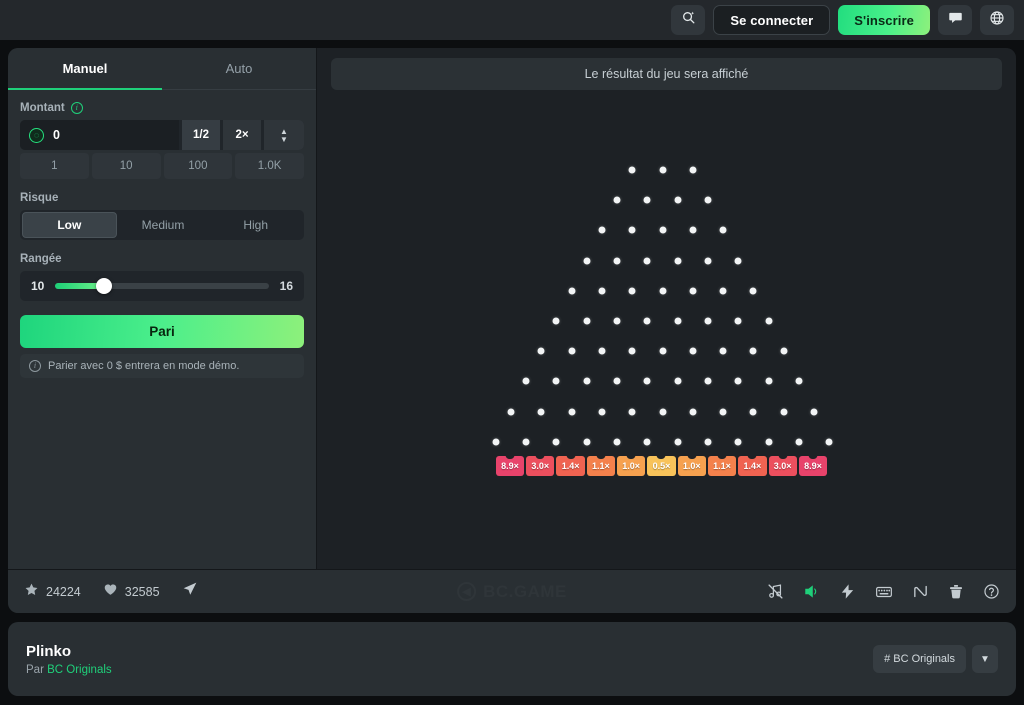  Describe the element at coordinates (85, 69) in the screenshot. I see `tab-manuel: Manuel` at that location.